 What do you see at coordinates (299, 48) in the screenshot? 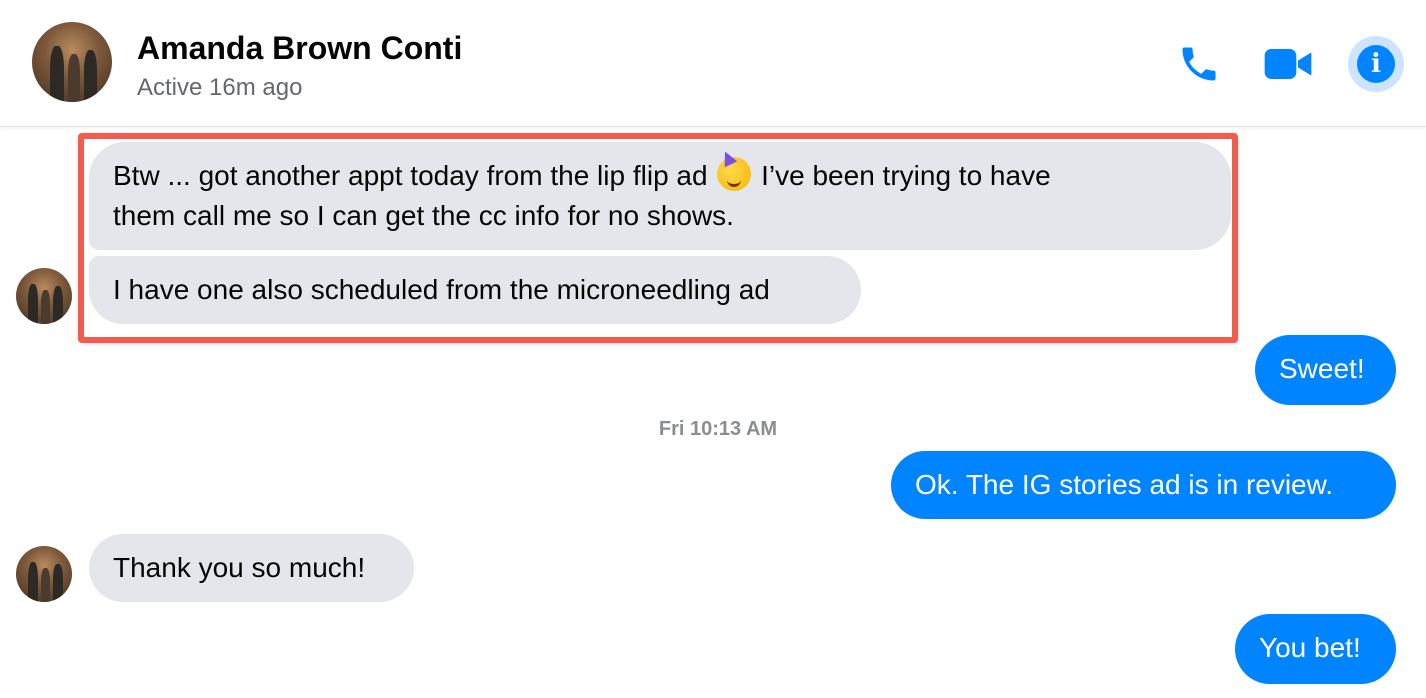
I see `contact-name: Amanda Brown Conti` at bounding box center [299, 48].